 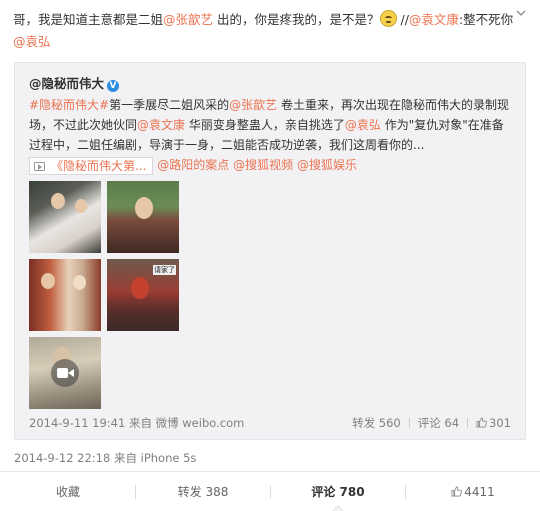 I want to click on tag-link: @路阳的案点, so click(x=193, y=165).